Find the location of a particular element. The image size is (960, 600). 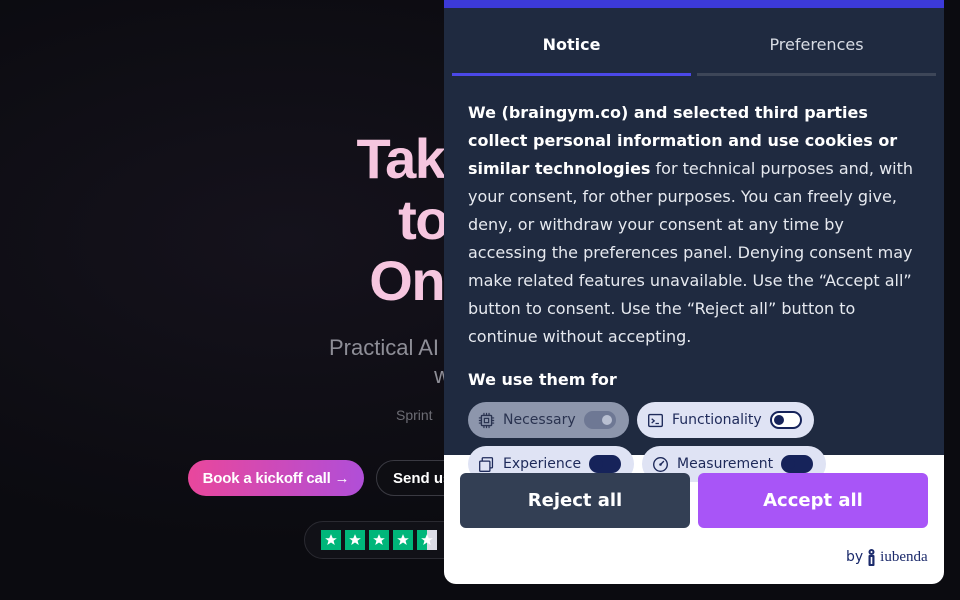

book-kickoff-button: Book a kickoff call → is located at coordinates (276, 478).